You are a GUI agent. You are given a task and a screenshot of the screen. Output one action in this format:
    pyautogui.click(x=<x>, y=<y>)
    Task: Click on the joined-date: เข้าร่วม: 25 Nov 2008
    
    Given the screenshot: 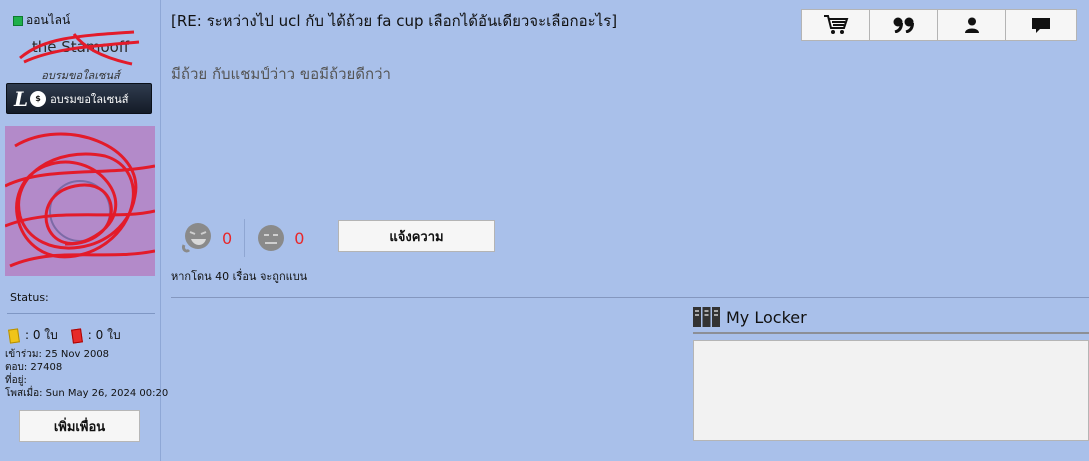 What is the action you would take?
    pyautogui.click(x=57, y=354)
    